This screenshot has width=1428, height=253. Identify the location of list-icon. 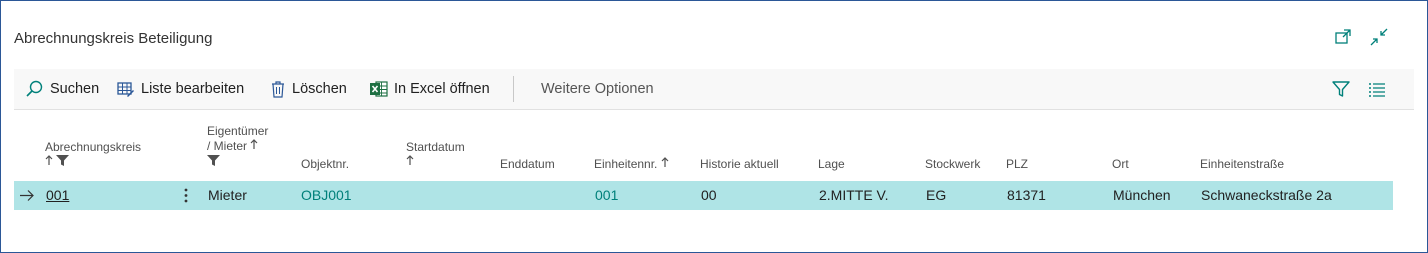
(1377, 90).